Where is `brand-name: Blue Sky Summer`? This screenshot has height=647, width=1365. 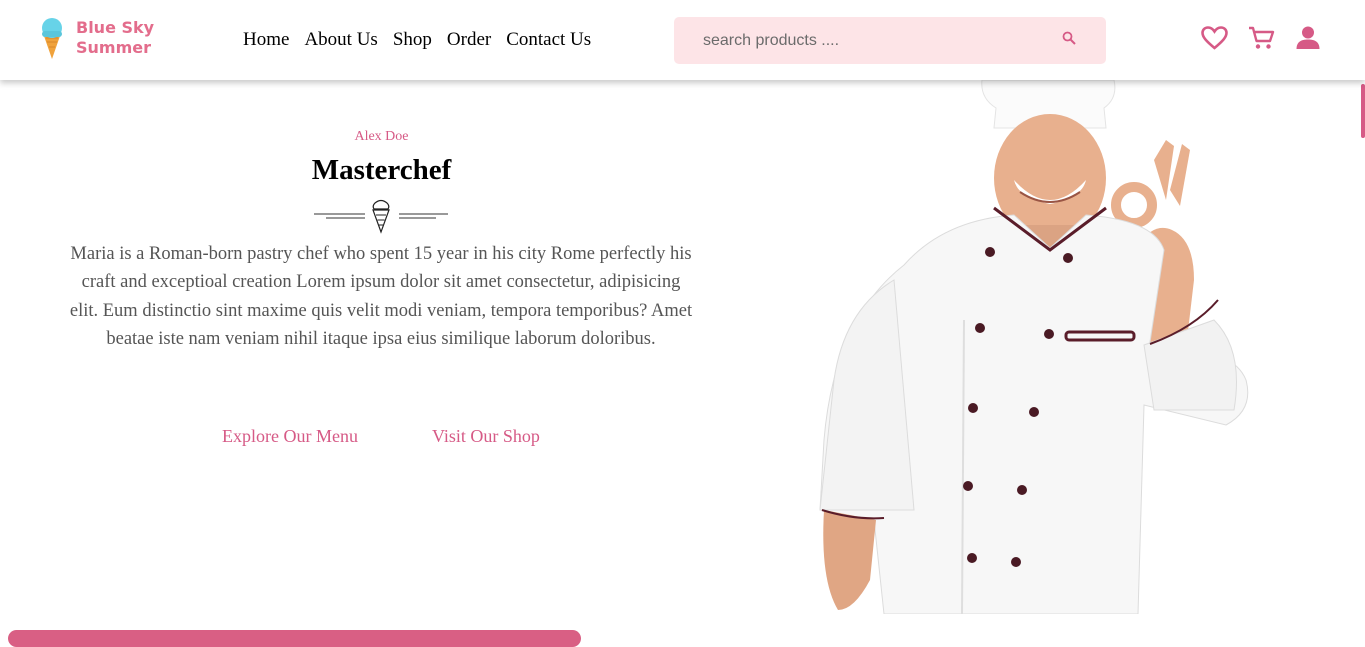
brand-name: Blue Sky Summer is located at coordinates (115, 38).